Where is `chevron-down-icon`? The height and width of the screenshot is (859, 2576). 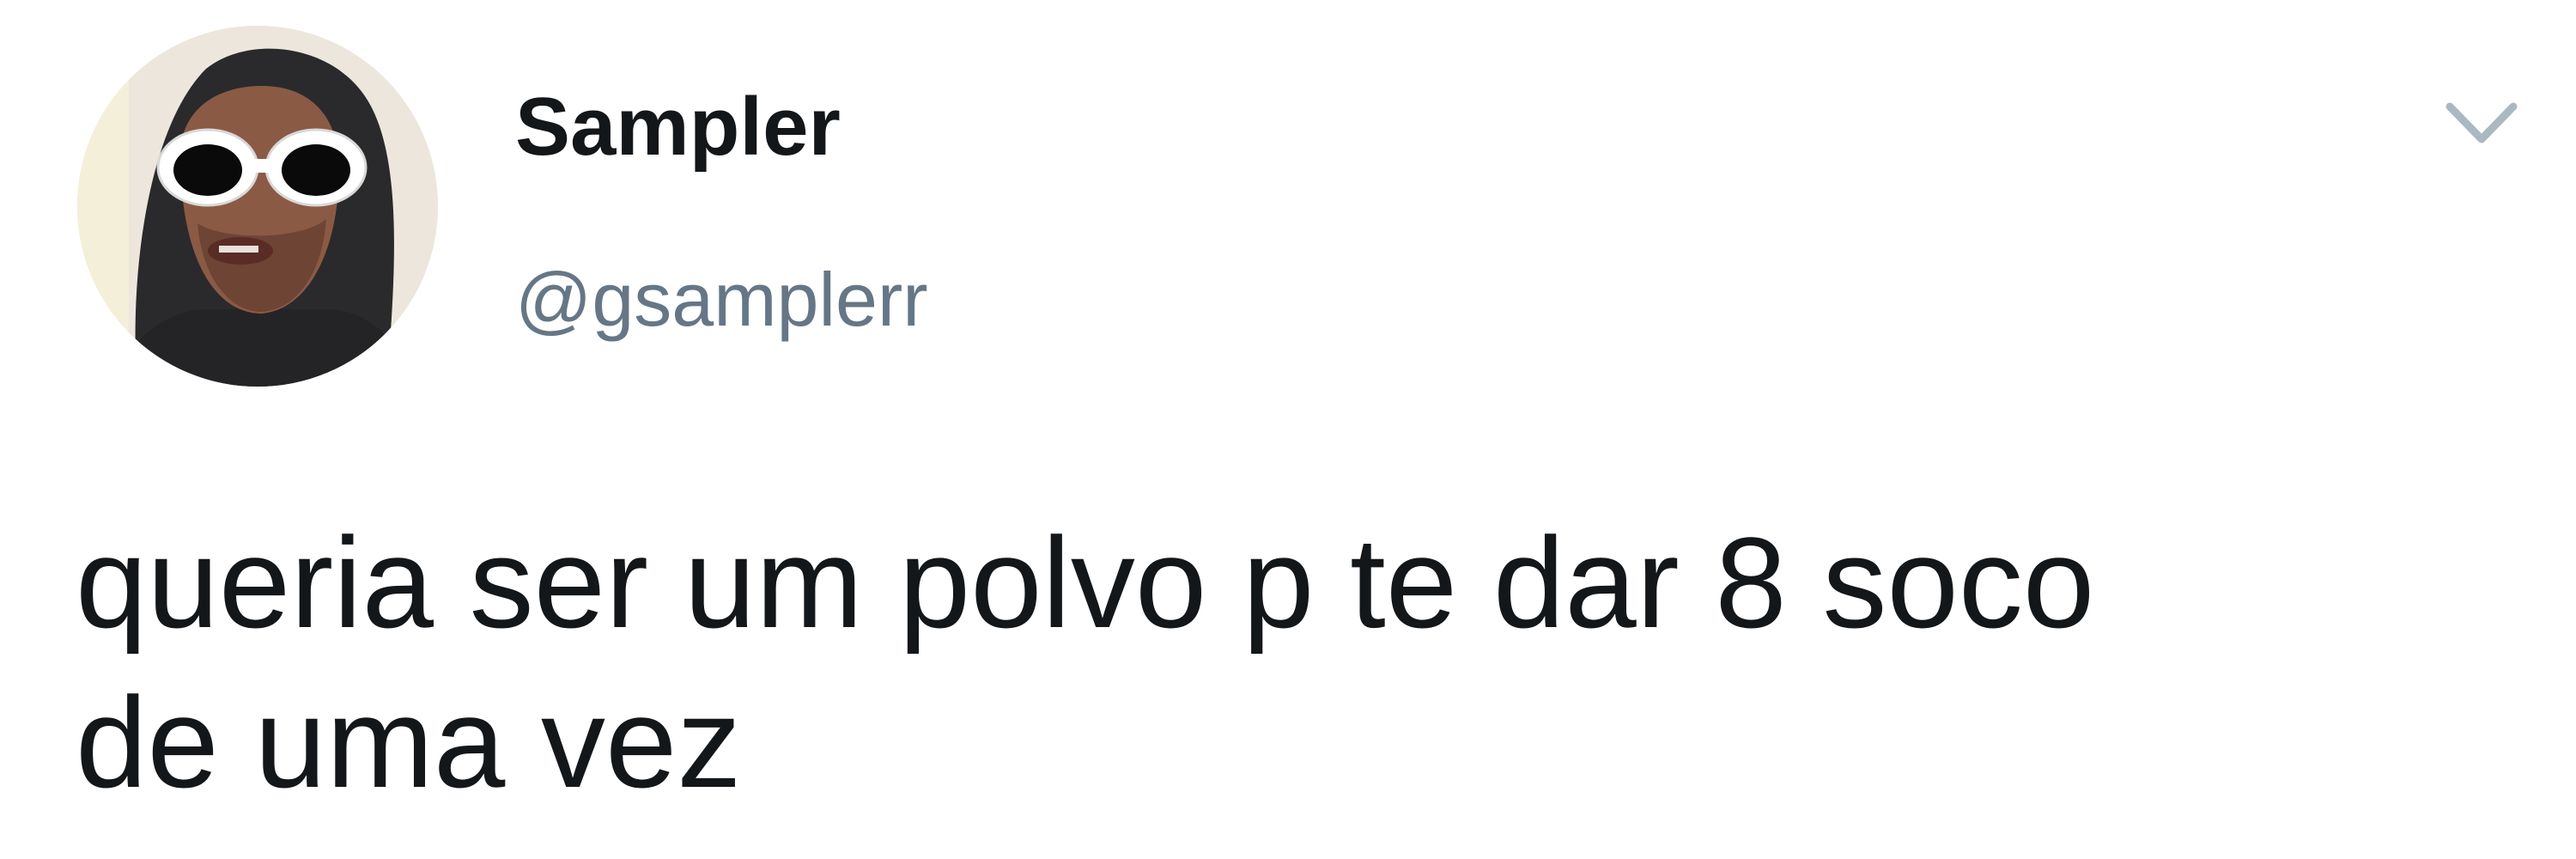
chevron-down-icon is located at coordinates (2481, 123).